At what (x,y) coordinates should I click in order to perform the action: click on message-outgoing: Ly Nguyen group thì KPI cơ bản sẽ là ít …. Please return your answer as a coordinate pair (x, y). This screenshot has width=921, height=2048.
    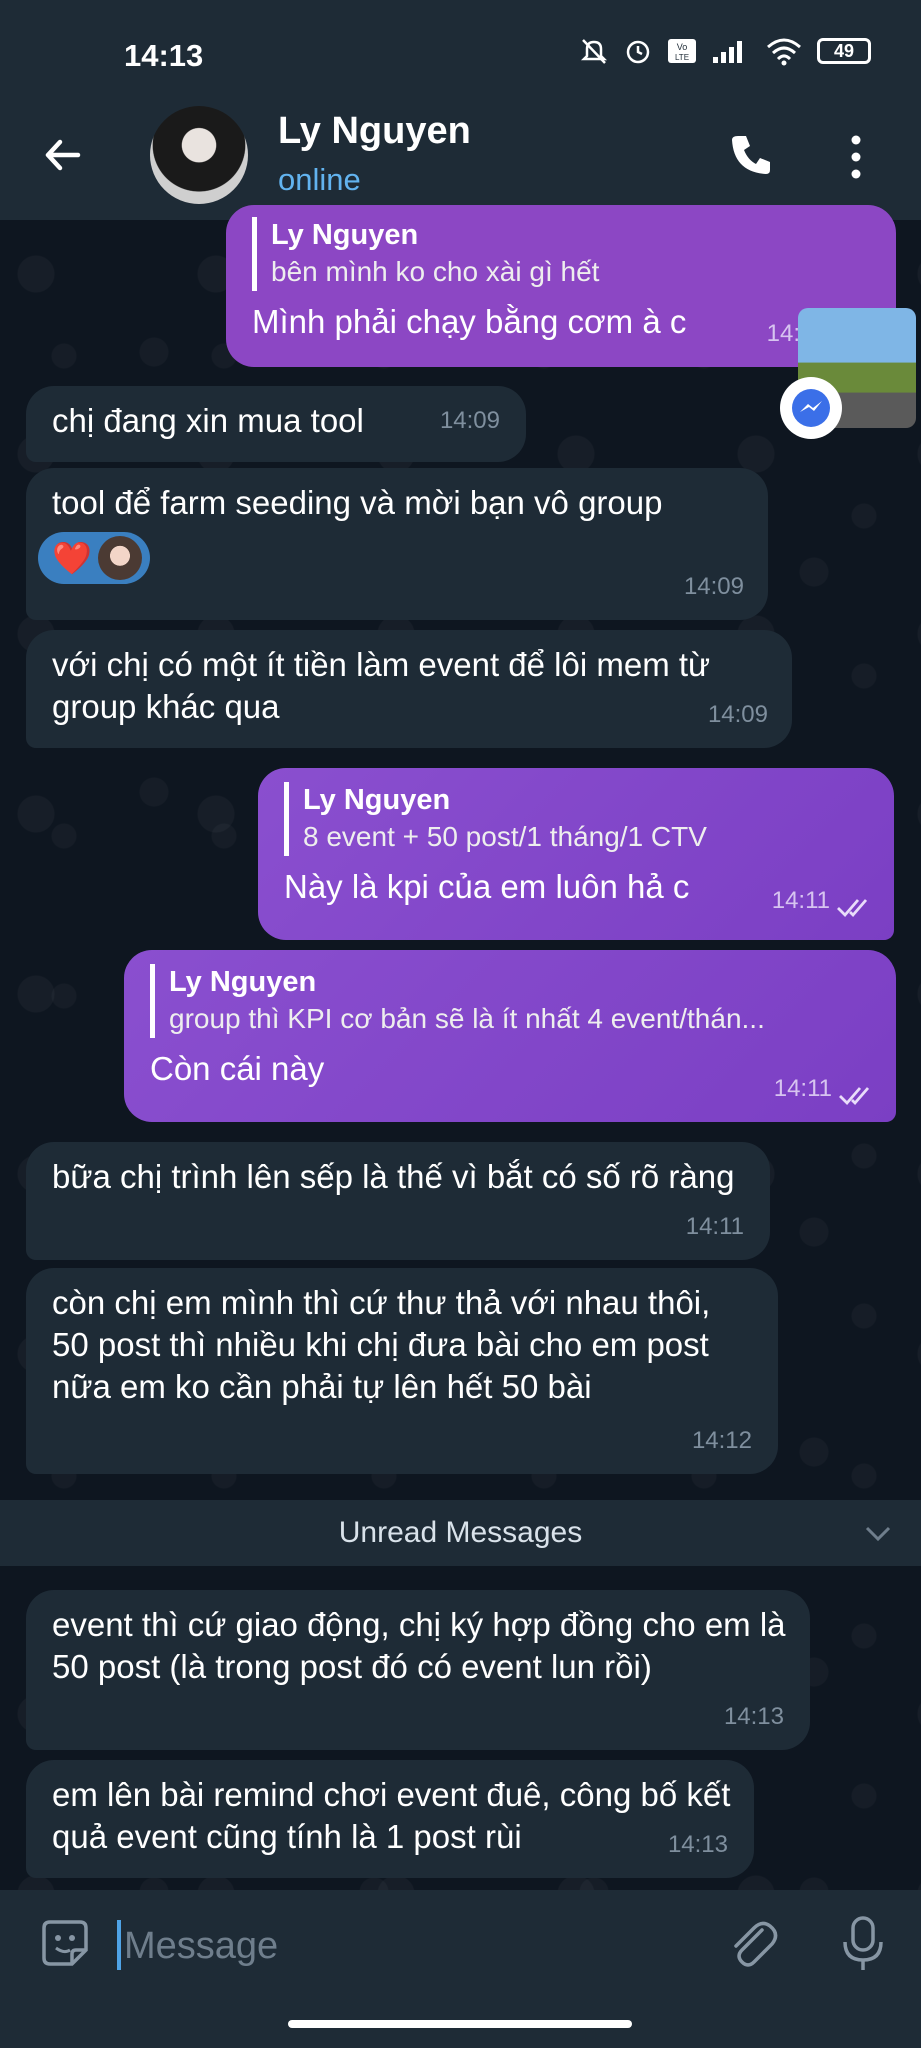
    Looking at the image, I should click on (510, 1036).